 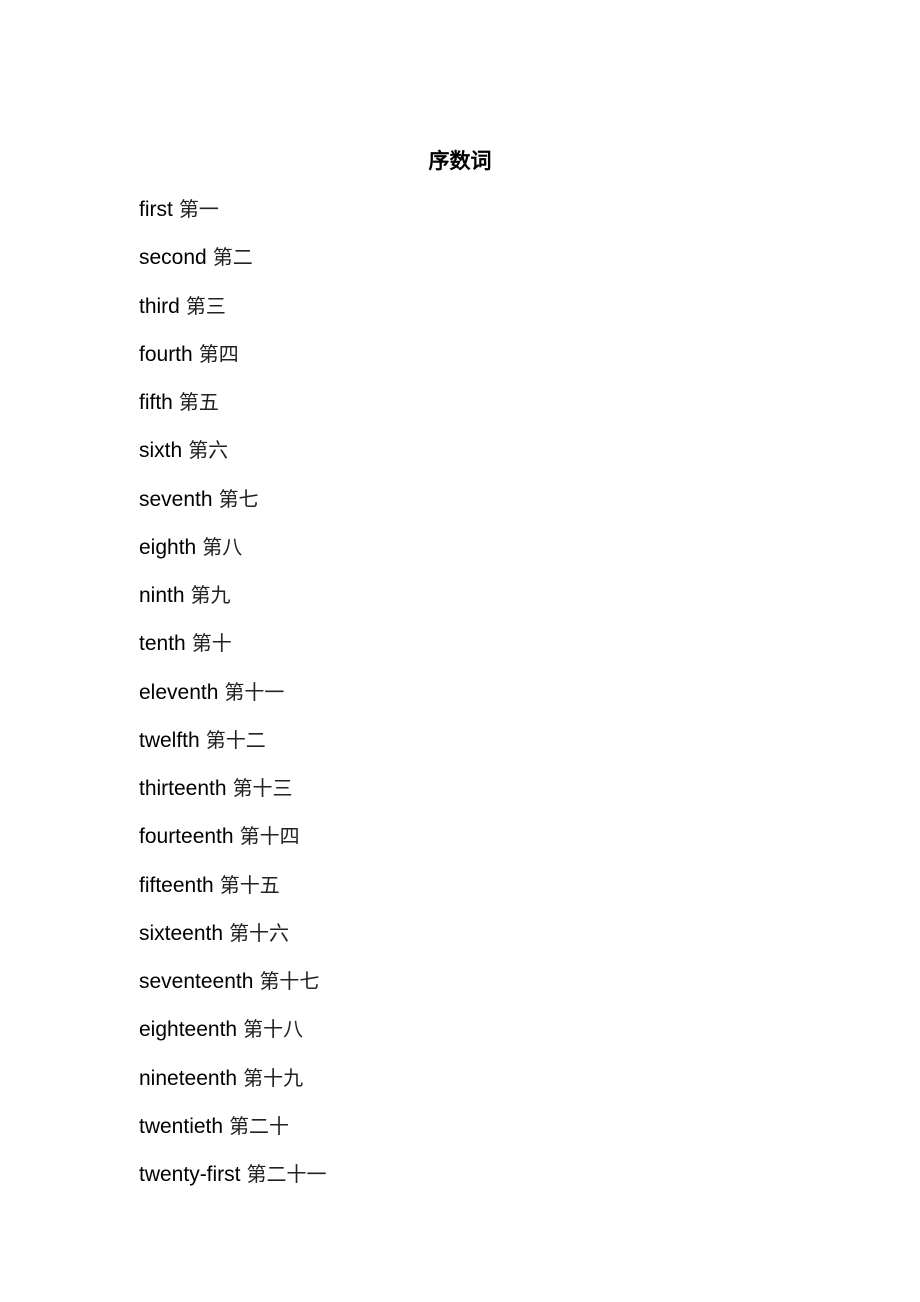 I want to click on chinese-word: 第五, so click(x=198, y=402).